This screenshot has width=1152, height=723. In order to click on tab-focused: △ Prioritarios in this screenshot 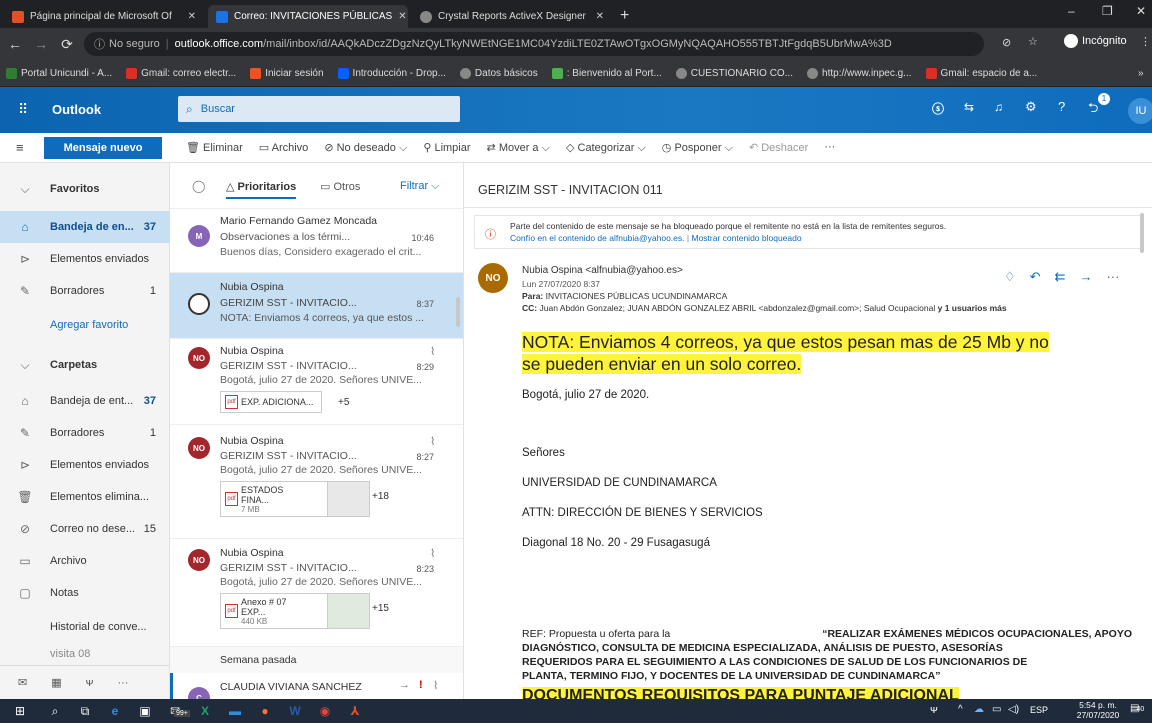, I will do `click(261, 189)`.